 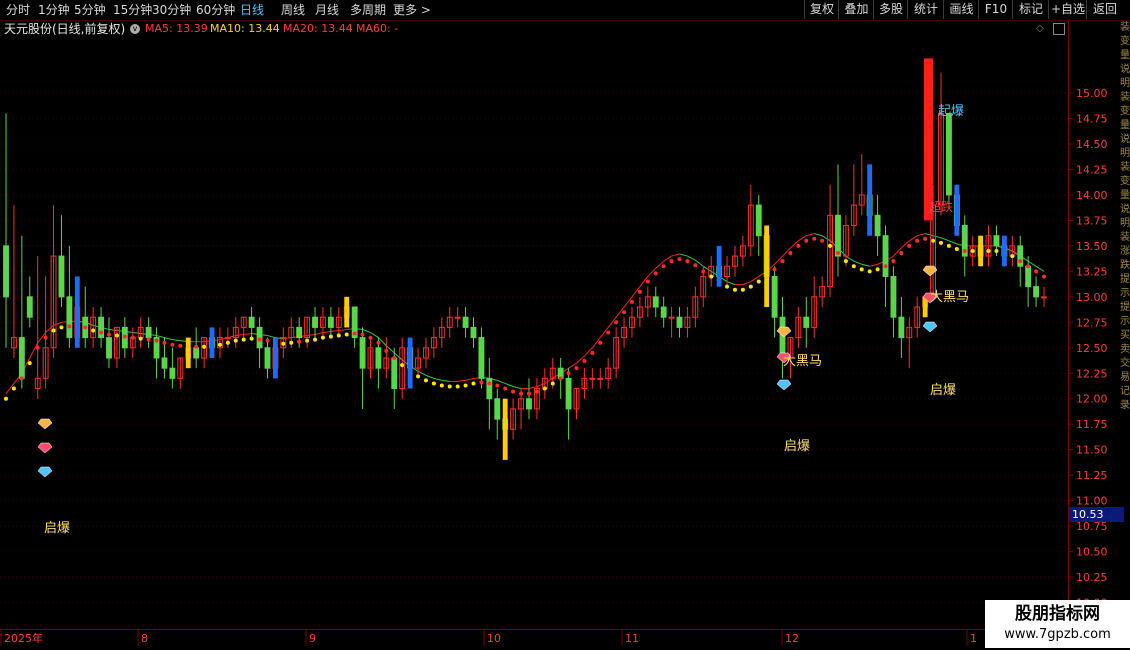 I want to click on window-icon, so click(x=1059, y=29).